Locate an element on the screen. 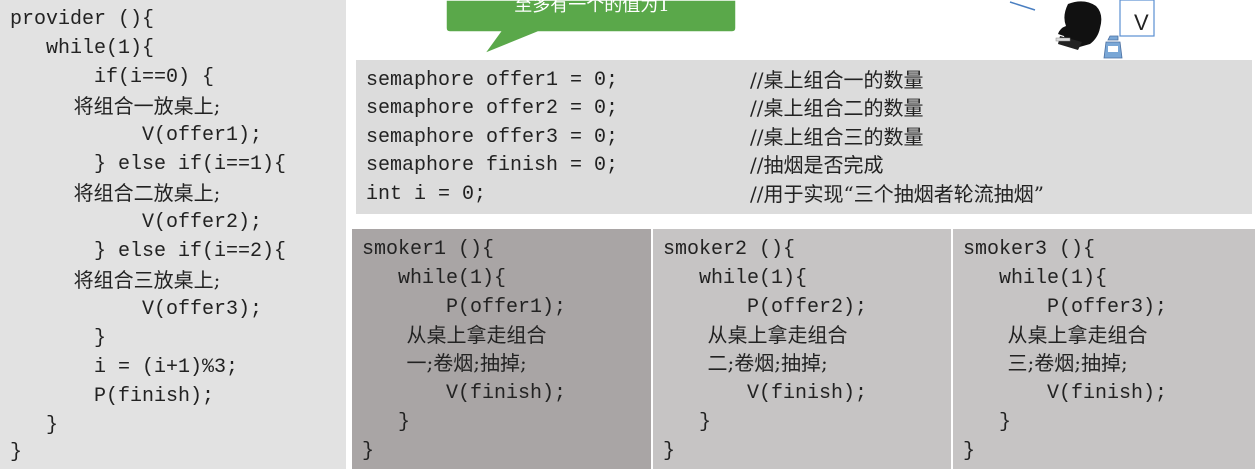 The width and height of the screenshot is (1255, 469). decl-comment-2: //桌上组合二的数量 is located at coordinates (837, 108).